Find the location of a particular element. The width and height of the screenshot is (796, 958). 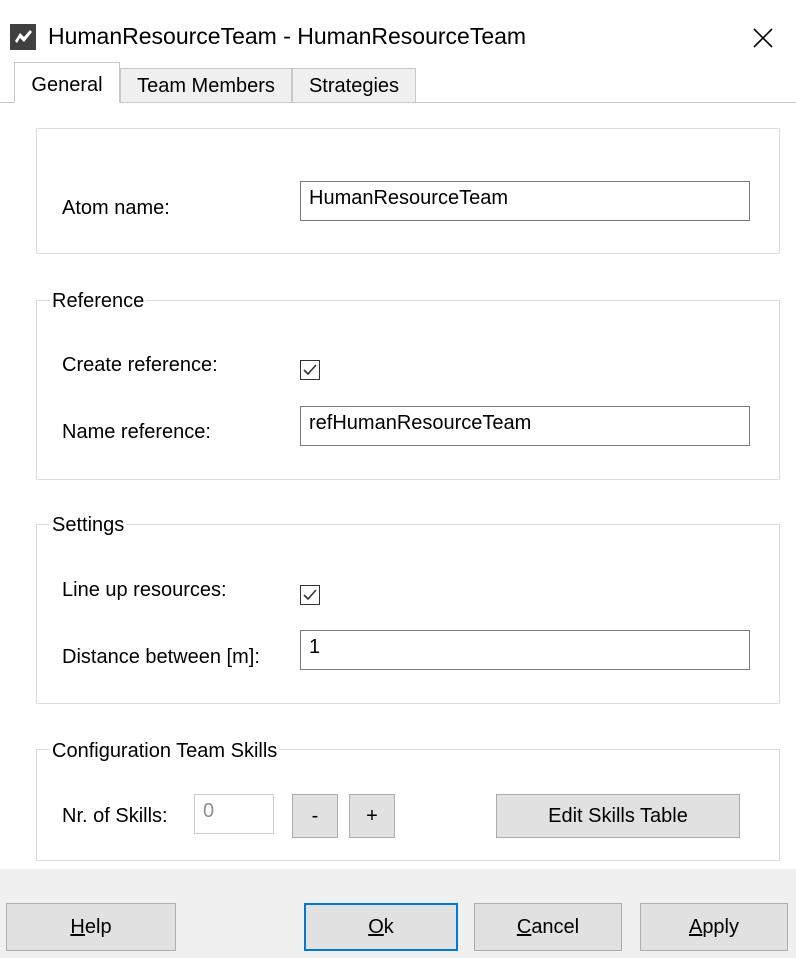

help-mnemonic: H is located at coordinates (77, 927).